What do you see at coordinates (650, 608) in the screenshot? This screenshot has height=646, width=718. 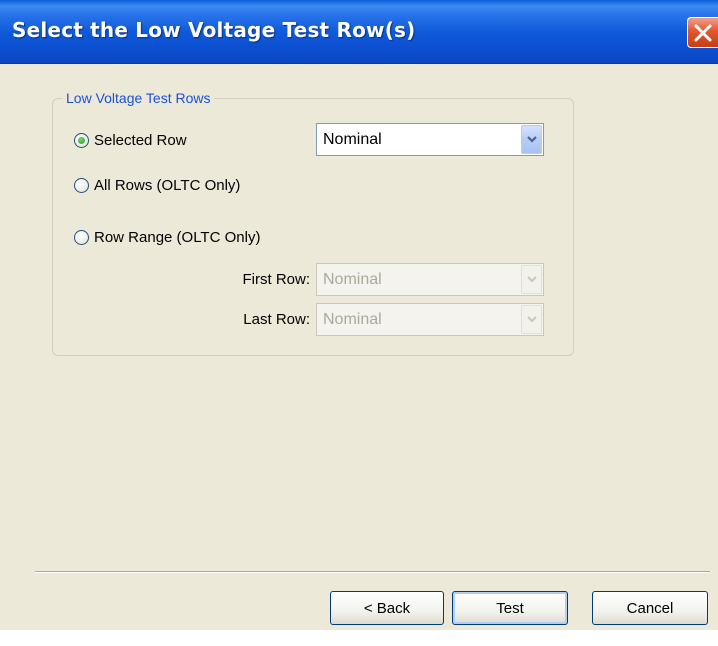 I see `cancel-button: Cancel` at bounding box center [650, 608].